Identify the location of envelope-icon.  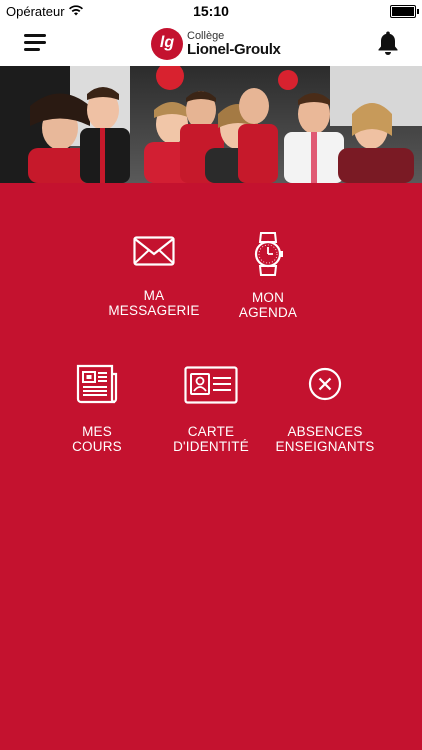
(154, 251).